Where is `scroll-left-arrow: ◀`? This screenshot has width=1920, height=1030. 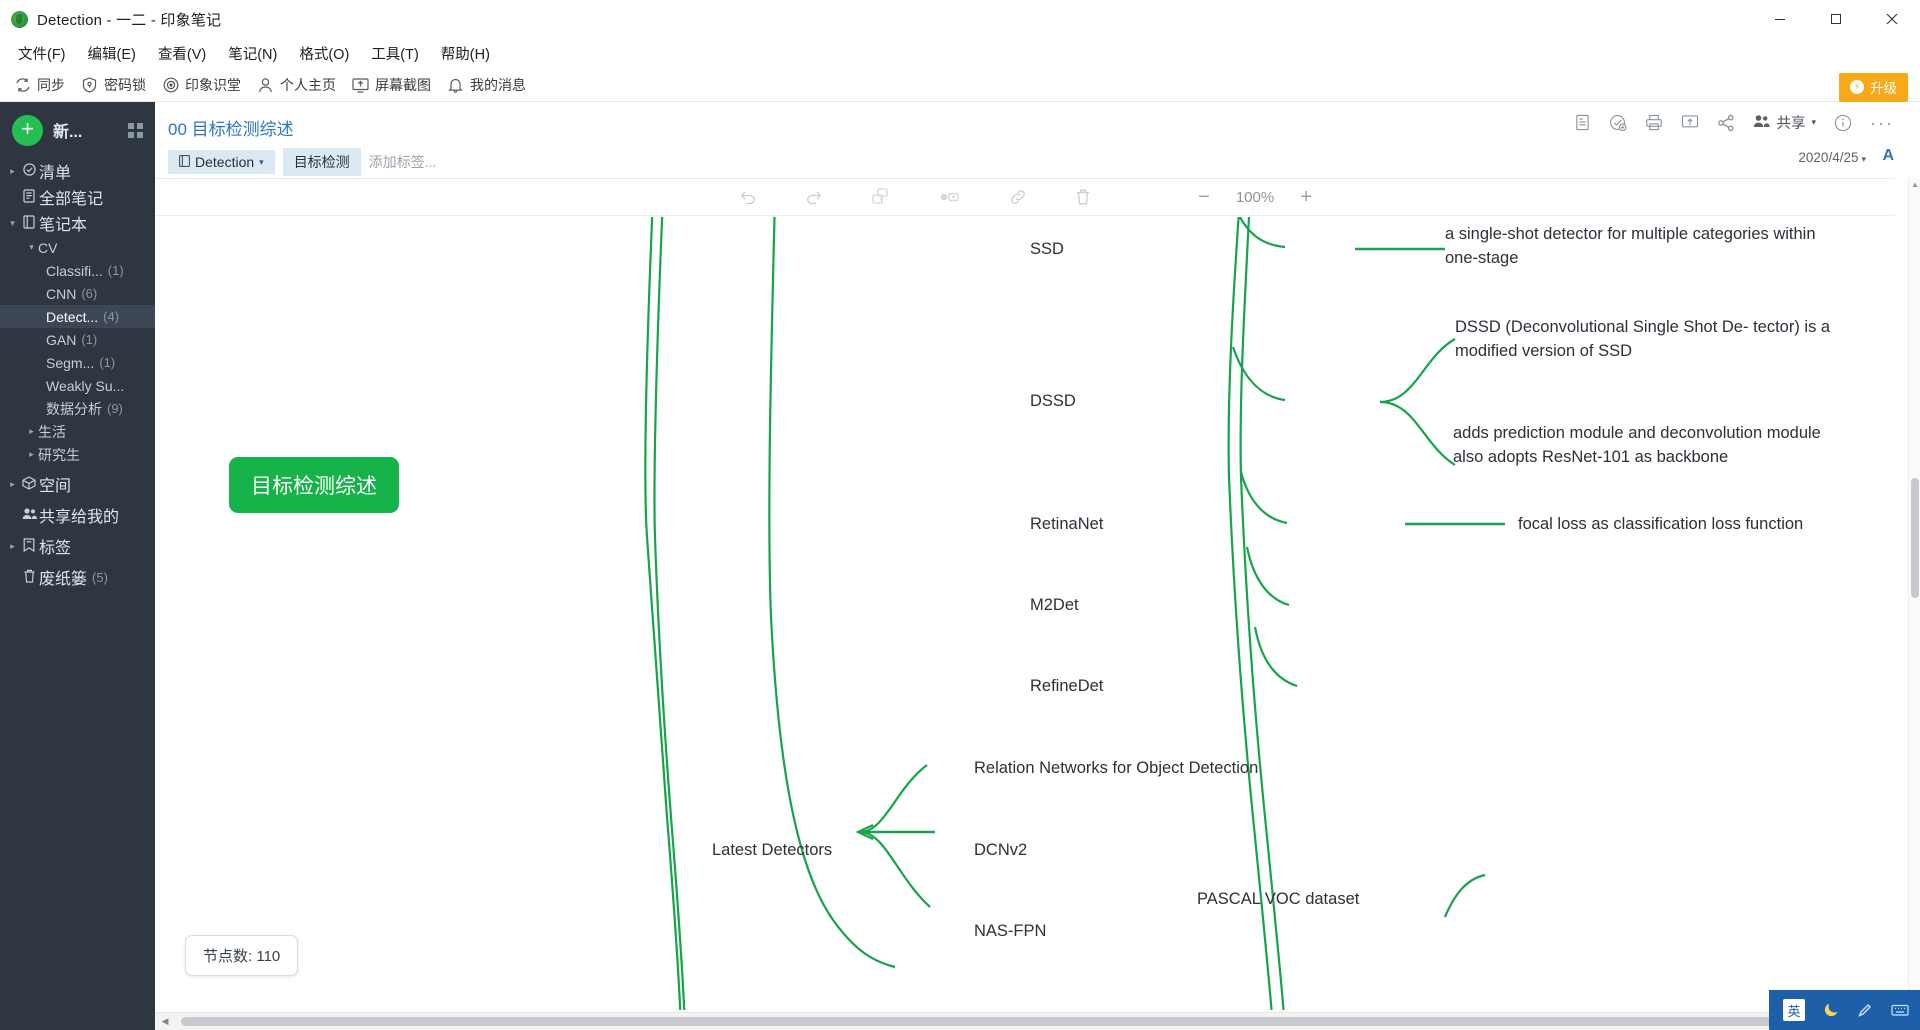 scroll-left-arrow: ◀ is located at coordinates (165, 1021).